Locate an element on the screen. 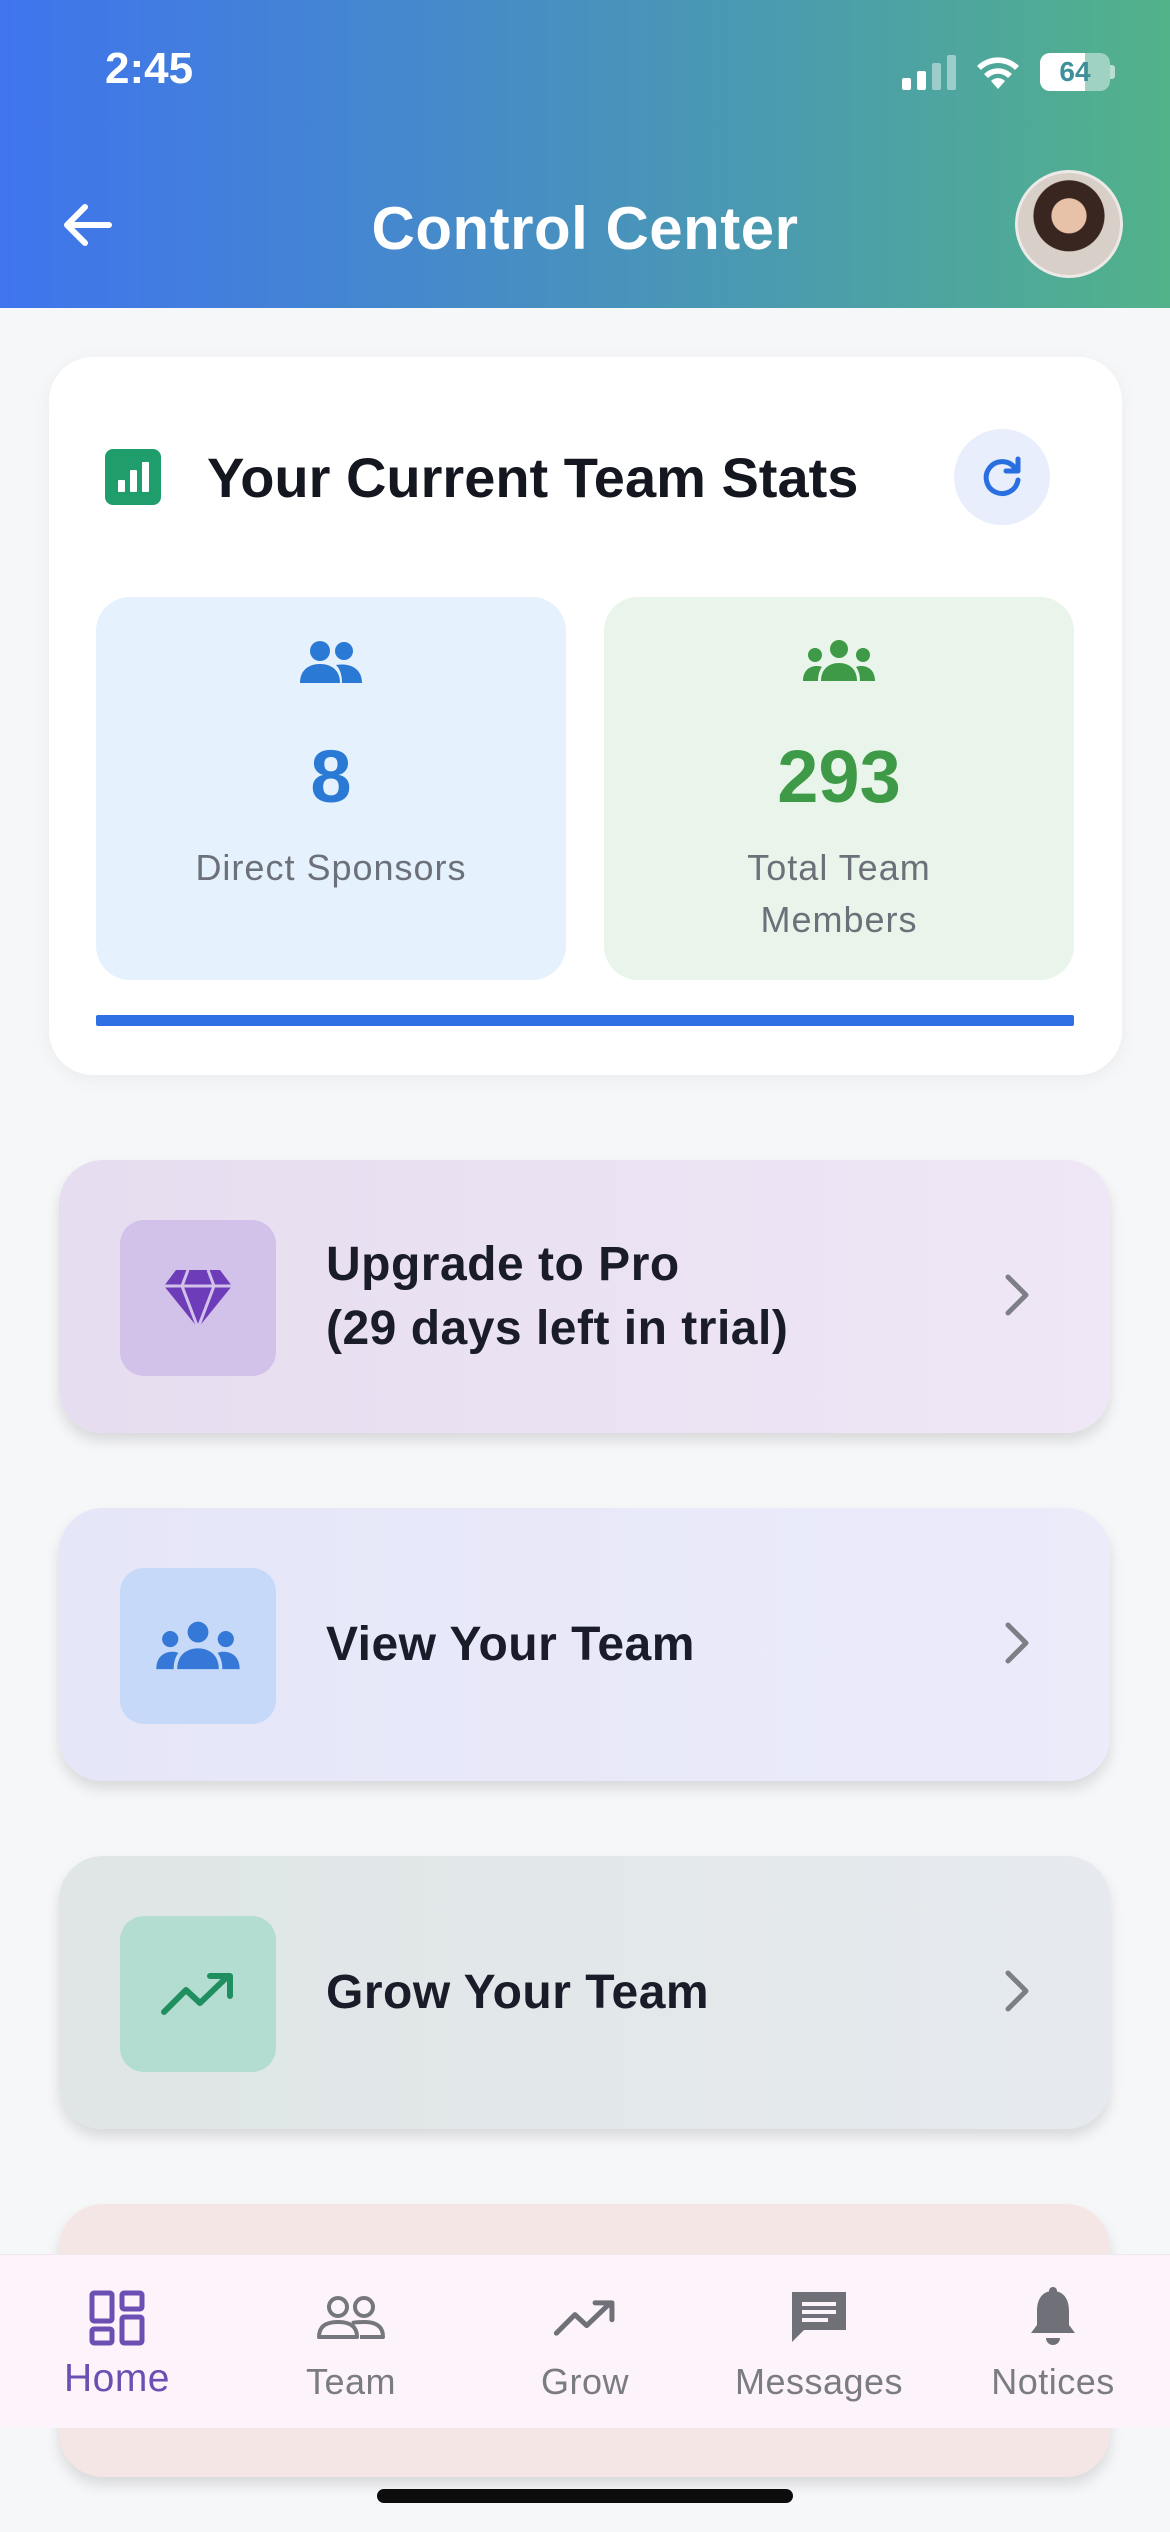  total-team-members-label: Total Team Members is located at coordinates (839, 893).